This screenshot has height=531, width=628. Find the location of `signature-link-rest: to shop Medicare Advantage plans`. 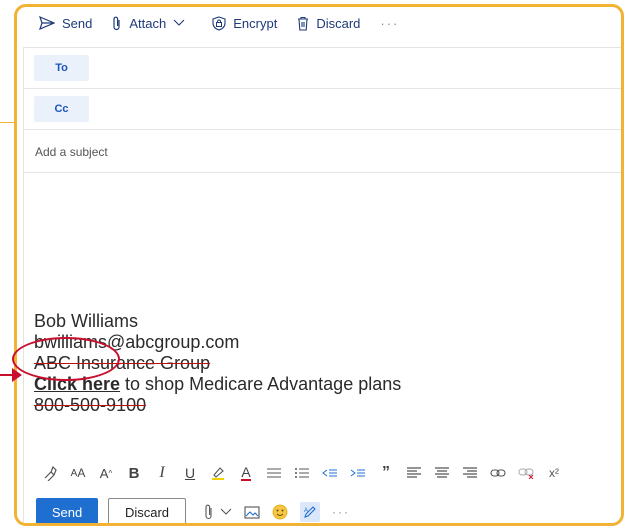

signature-link-rest: to shop Medicare Advantage plans is located at coordinates (261, 384).